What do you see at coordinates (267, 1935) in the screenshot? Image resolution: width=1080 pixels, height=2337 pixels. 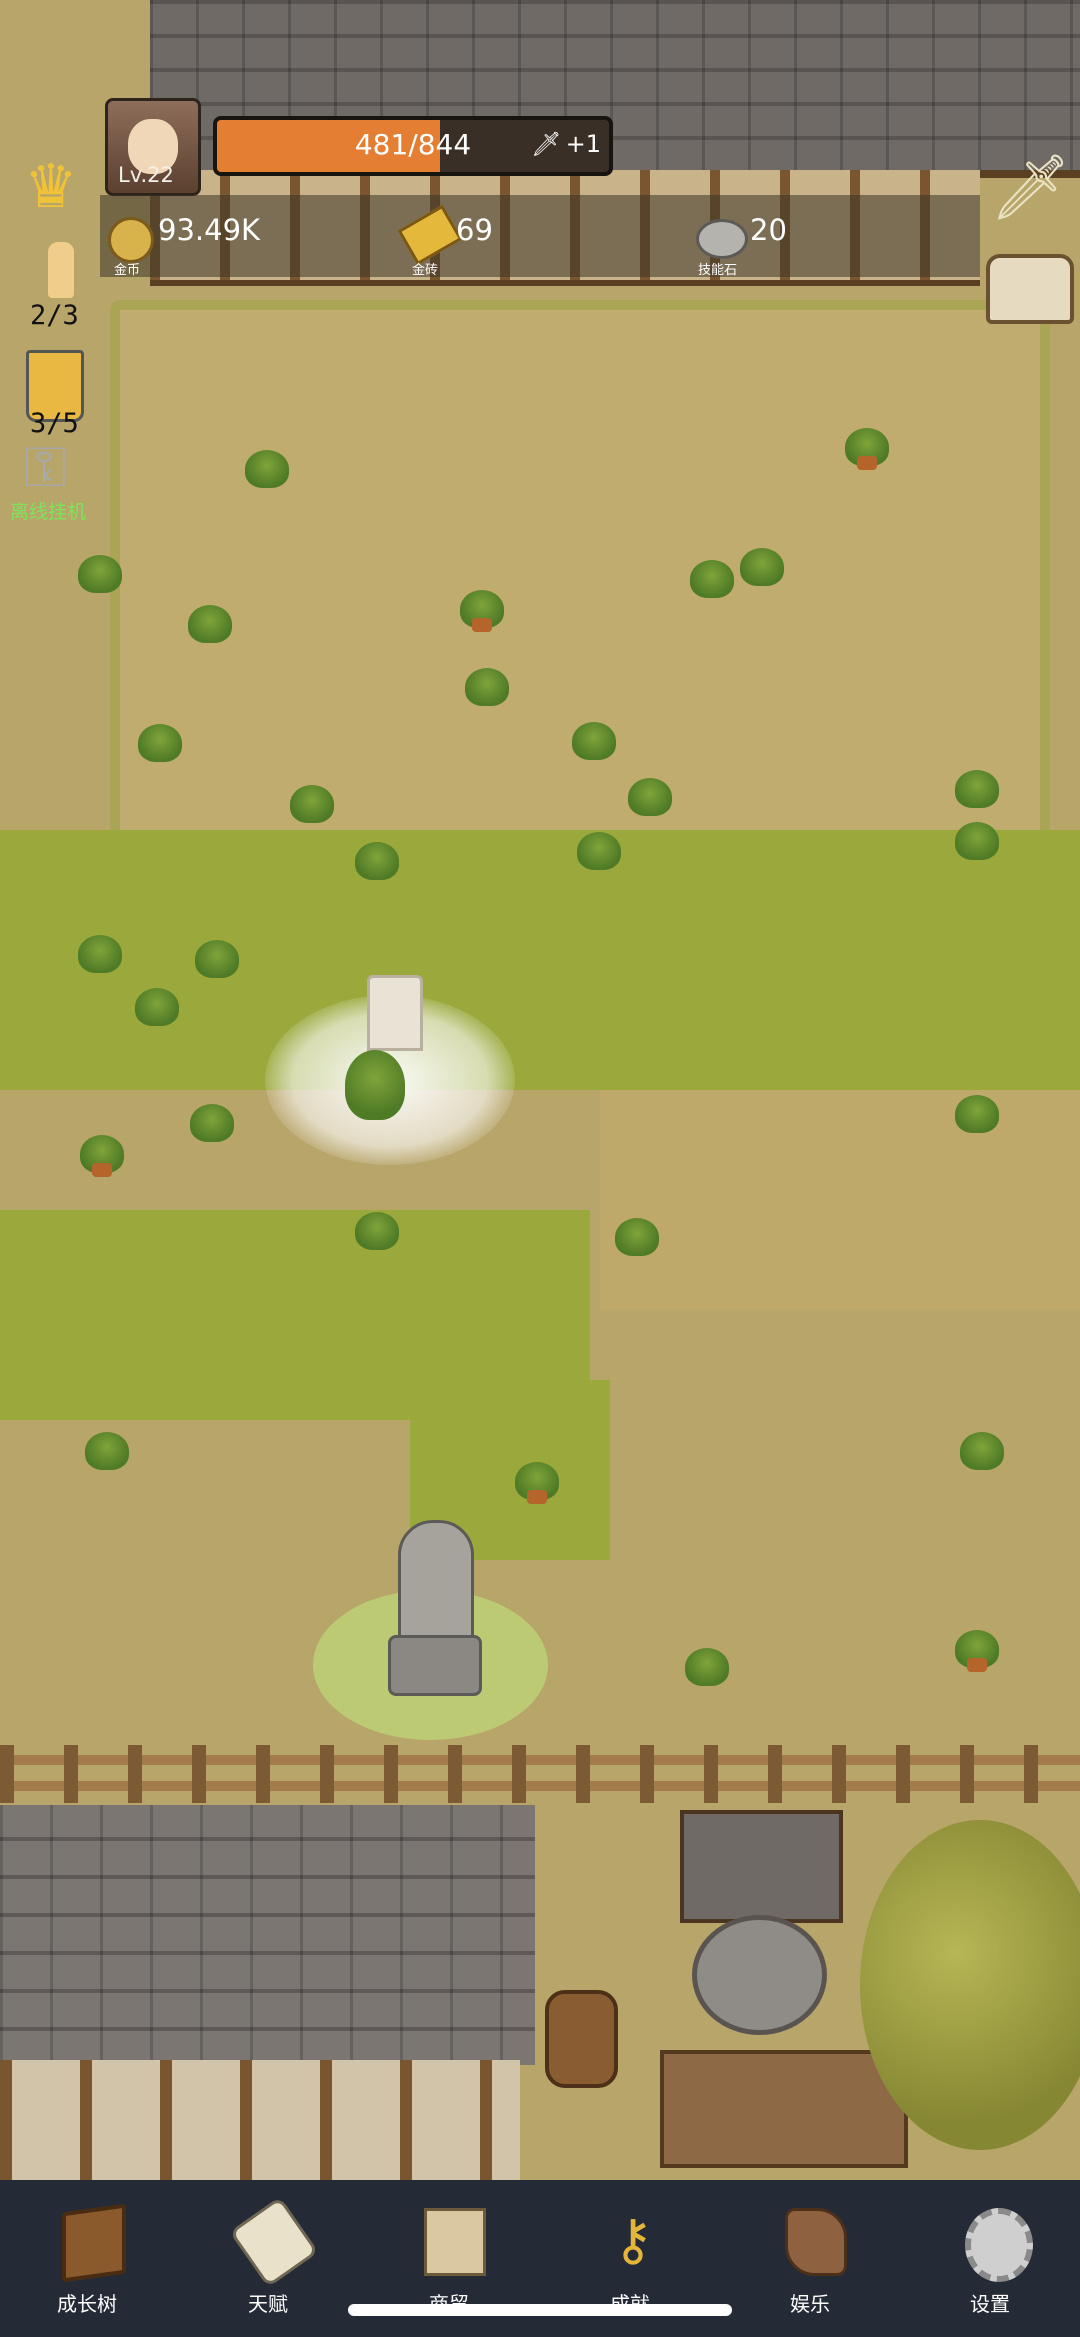 I see `house-roof` at bounding box center [267, 1935].